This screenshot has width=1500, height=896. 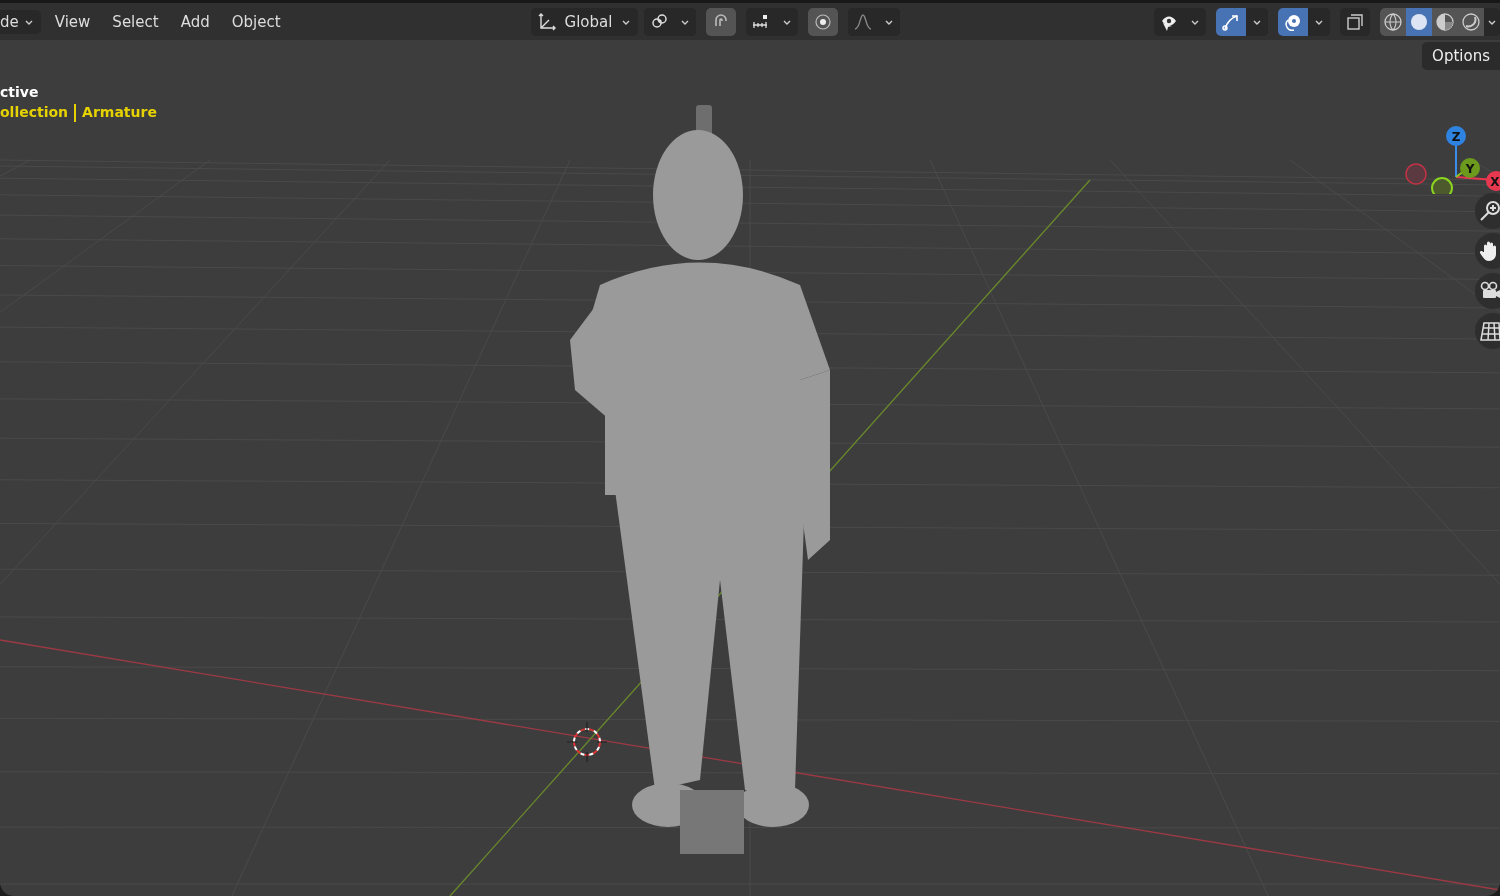 What do you see at coordinates (1231, 21) in the screenshot?
I see `gizmo-toggle` at bounding box center [1231, 21].